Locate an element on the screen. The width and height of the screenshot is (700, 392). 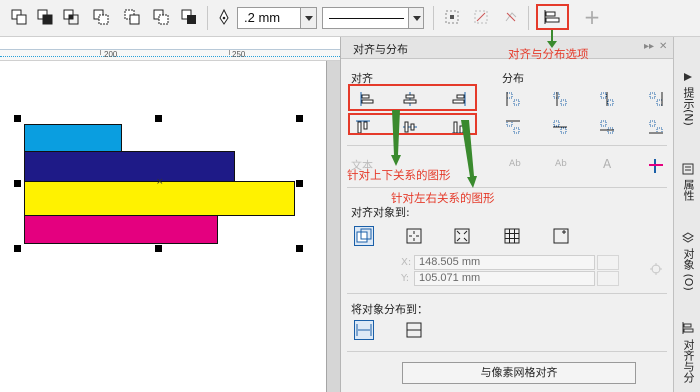
annotation-arrows is located at coordinates (474, 109).